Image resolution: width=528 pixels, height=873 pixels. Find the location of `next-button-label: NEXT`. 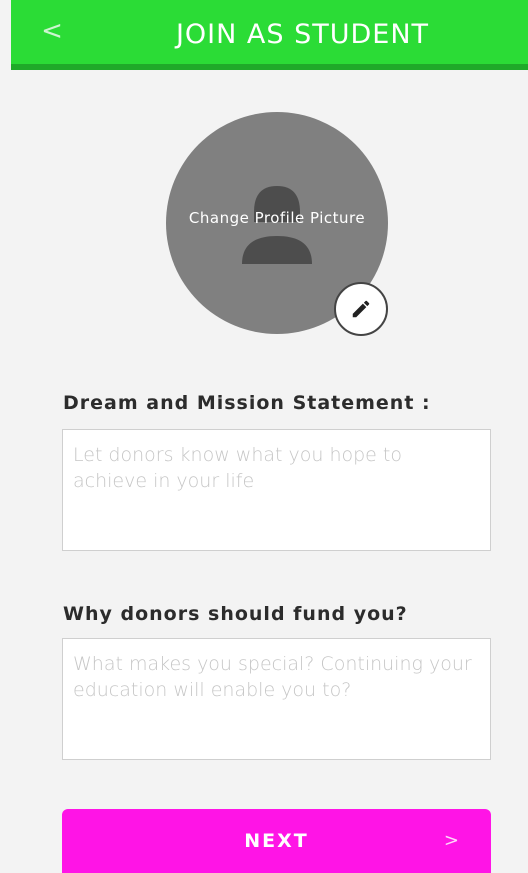

next-button-label: NEXT is located at coordinates (276, 841).